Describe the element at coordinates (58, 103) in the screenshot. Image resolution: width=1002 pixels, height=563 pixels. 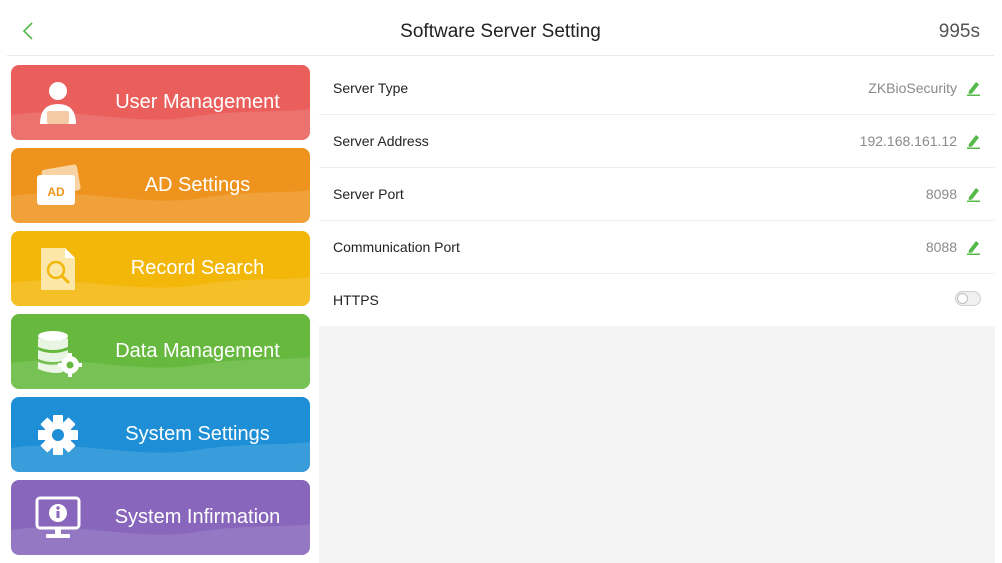
I see `user-icon` at that location.